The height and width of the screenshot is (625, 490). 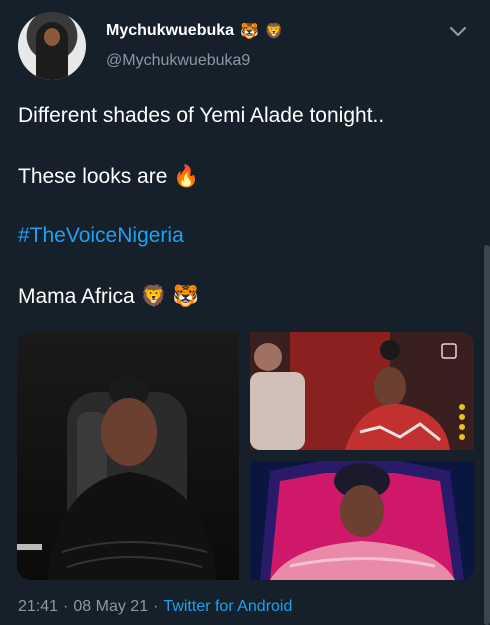 I want to click on user-handle: @Mychukwuebuka9, so click(x=178, y=61).